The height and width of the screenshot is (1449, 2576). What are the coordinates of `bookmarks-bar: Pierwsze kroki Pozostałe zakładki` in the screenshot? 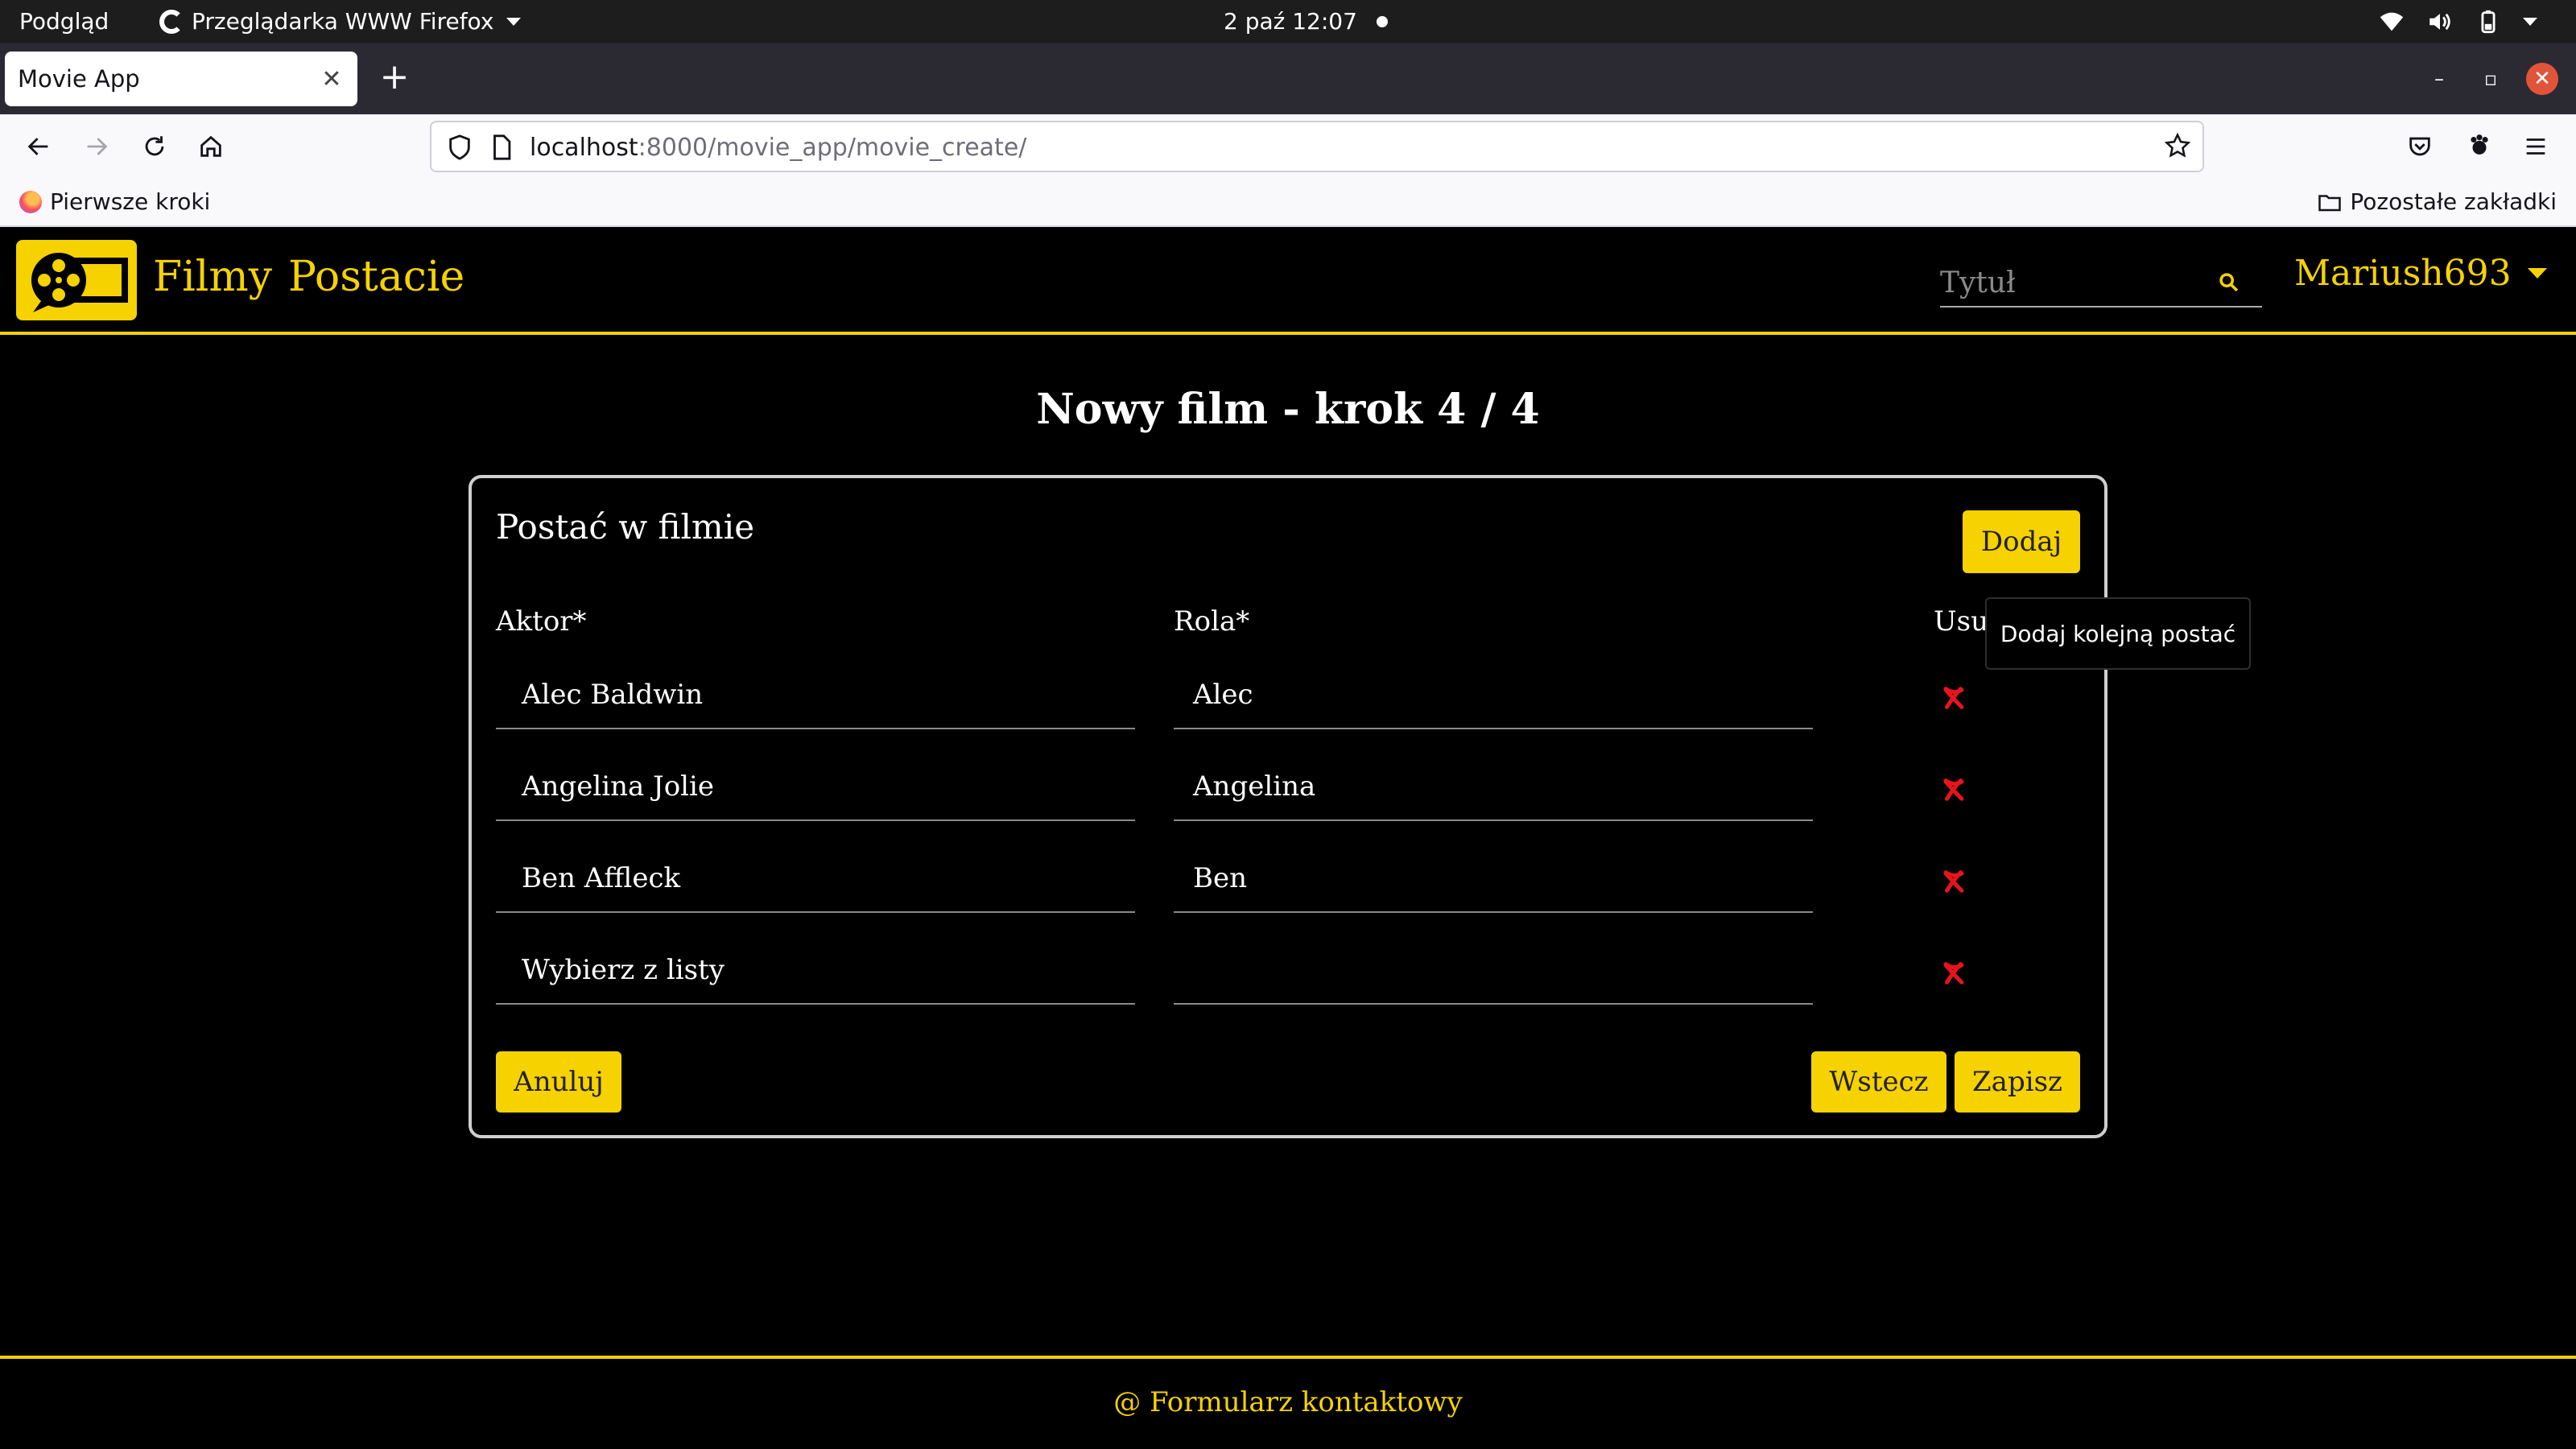 It's located at (1288, 203).